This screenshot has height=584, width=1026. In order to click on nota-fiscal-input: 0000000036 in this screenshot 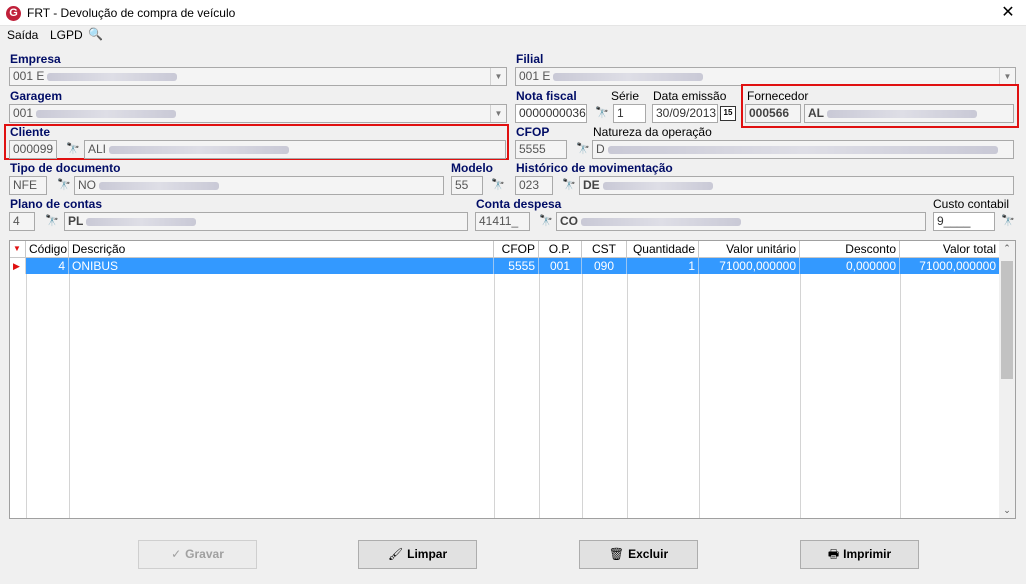, I will do `click(551, 113)`.